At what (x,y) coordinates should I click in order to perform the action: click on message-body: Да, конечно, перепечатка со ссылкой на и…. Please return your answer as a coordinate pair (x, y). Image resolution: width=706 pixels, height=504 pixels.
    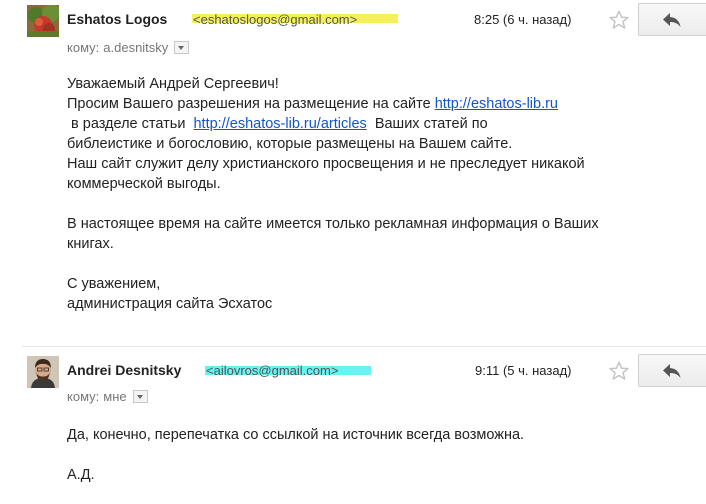
    Looking at the image, I should click on (295, 455).